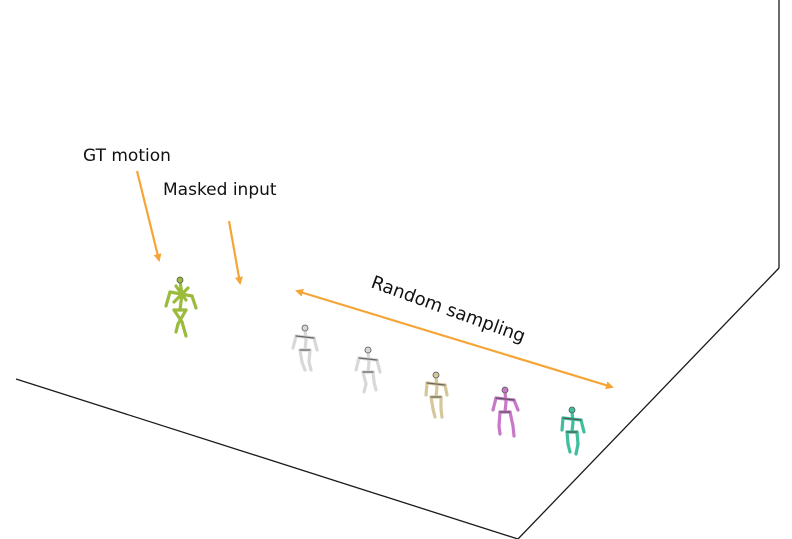 This screenshot has width=792, height=539. Describe the element at coordinates (127, 156) in the screenshot. I see `gt-motion-label: GT motion` at that location.